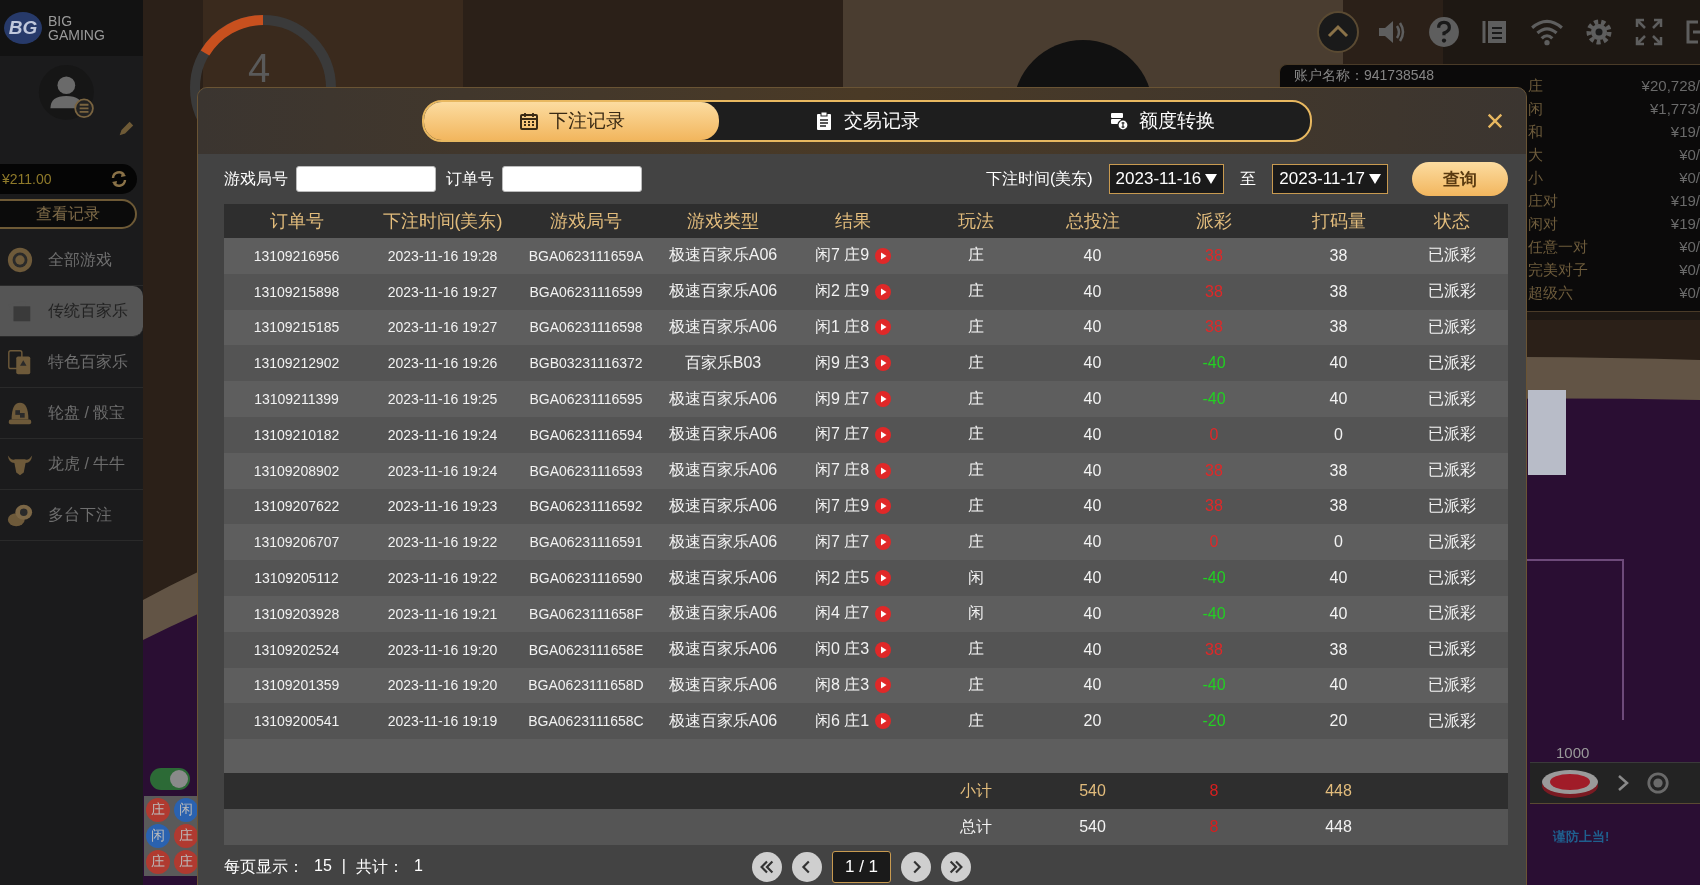 The height and width of the screenshot is (885, 1700). What do you see at coordinates (1495, 121) in the screenshot?
I see `close-icon` at bounding box center [1495, 121].